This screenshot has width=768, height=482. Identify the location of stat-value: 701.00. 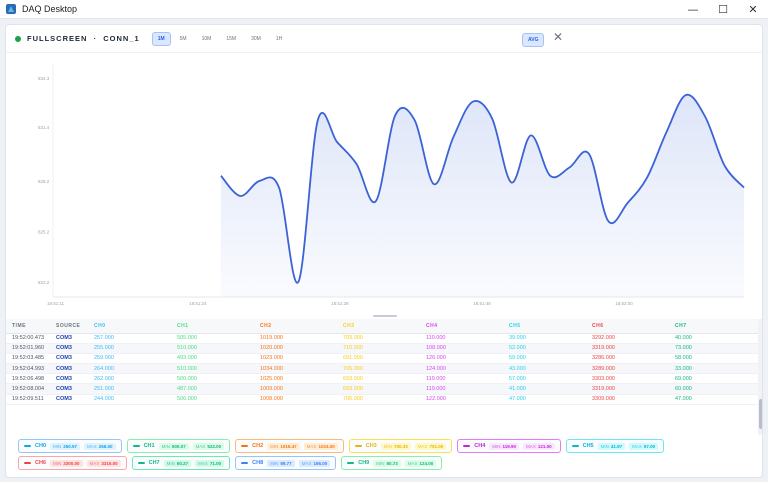
(436, 446).